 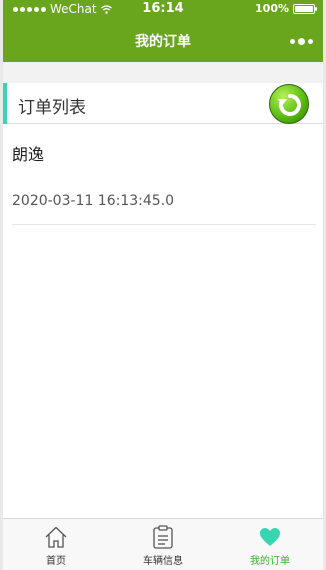 I want to click on tab-my-orders: 我的订单, so click(x=270, y=544).